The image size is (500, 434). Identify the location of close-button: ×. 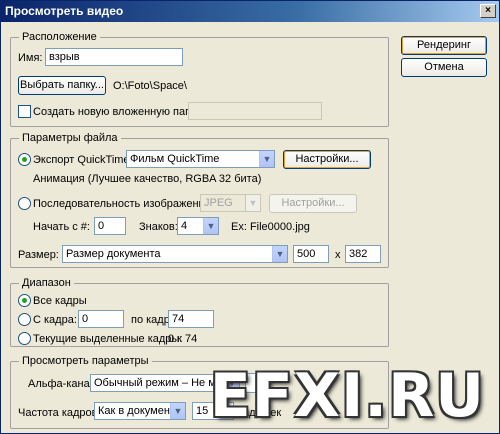
(488, 11).